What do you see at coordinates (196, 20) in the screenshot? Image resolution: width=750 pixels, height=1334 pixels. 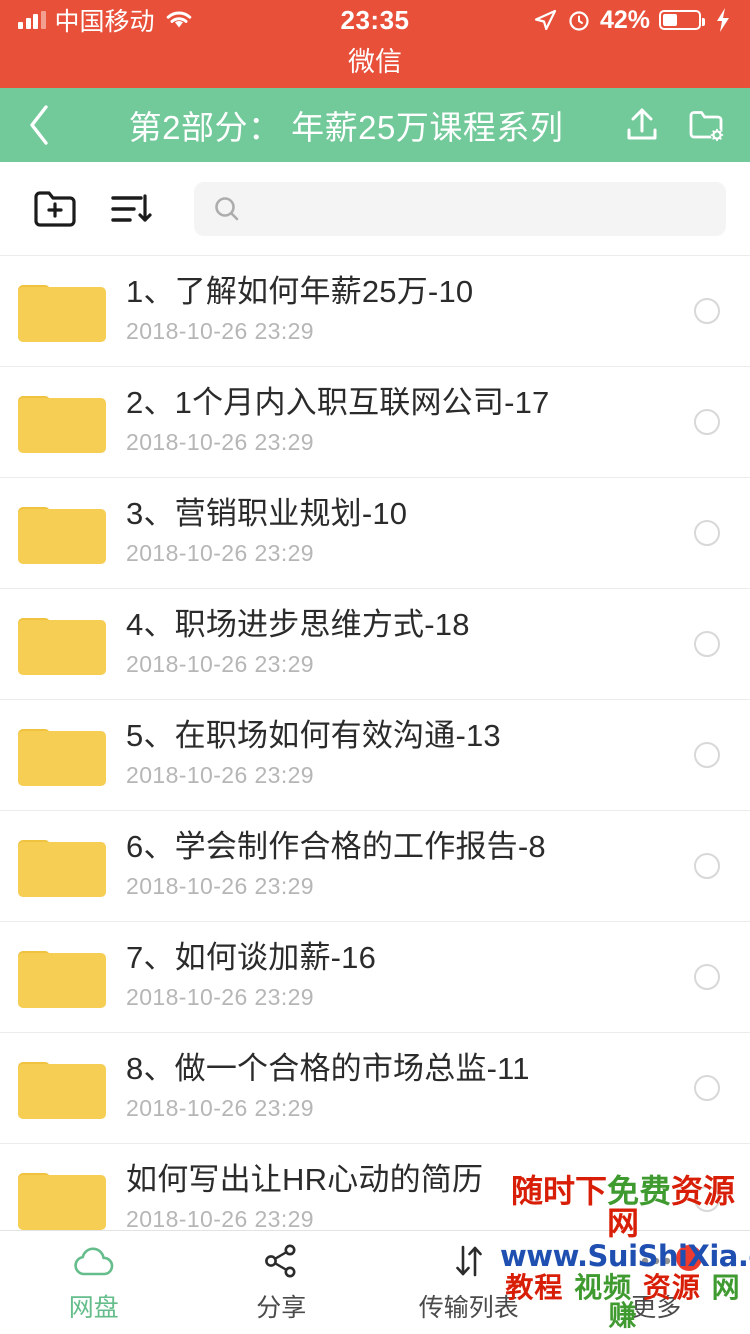 I see `status-bar-left: 中国移动` at bounding box center [196, 20].